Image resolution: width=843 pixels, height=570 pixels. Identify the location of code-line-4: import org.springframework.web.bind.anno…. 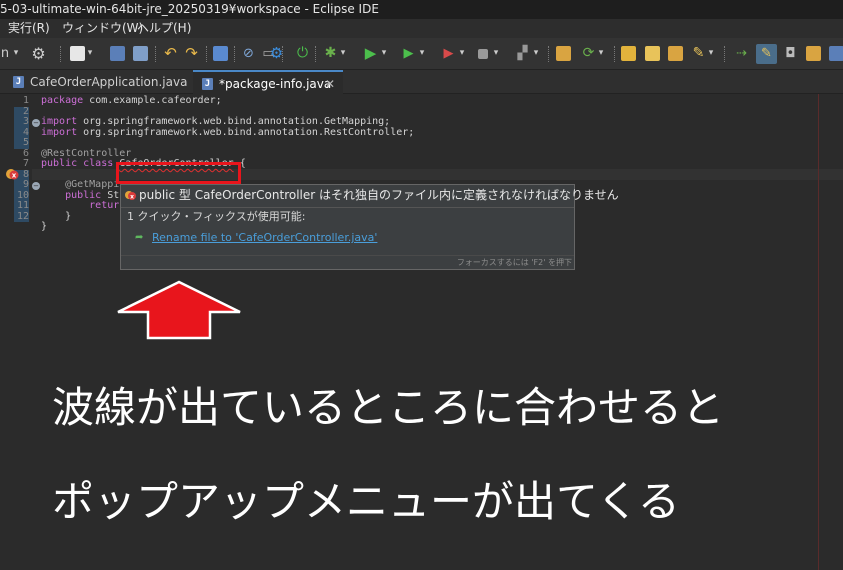
(228, 132).